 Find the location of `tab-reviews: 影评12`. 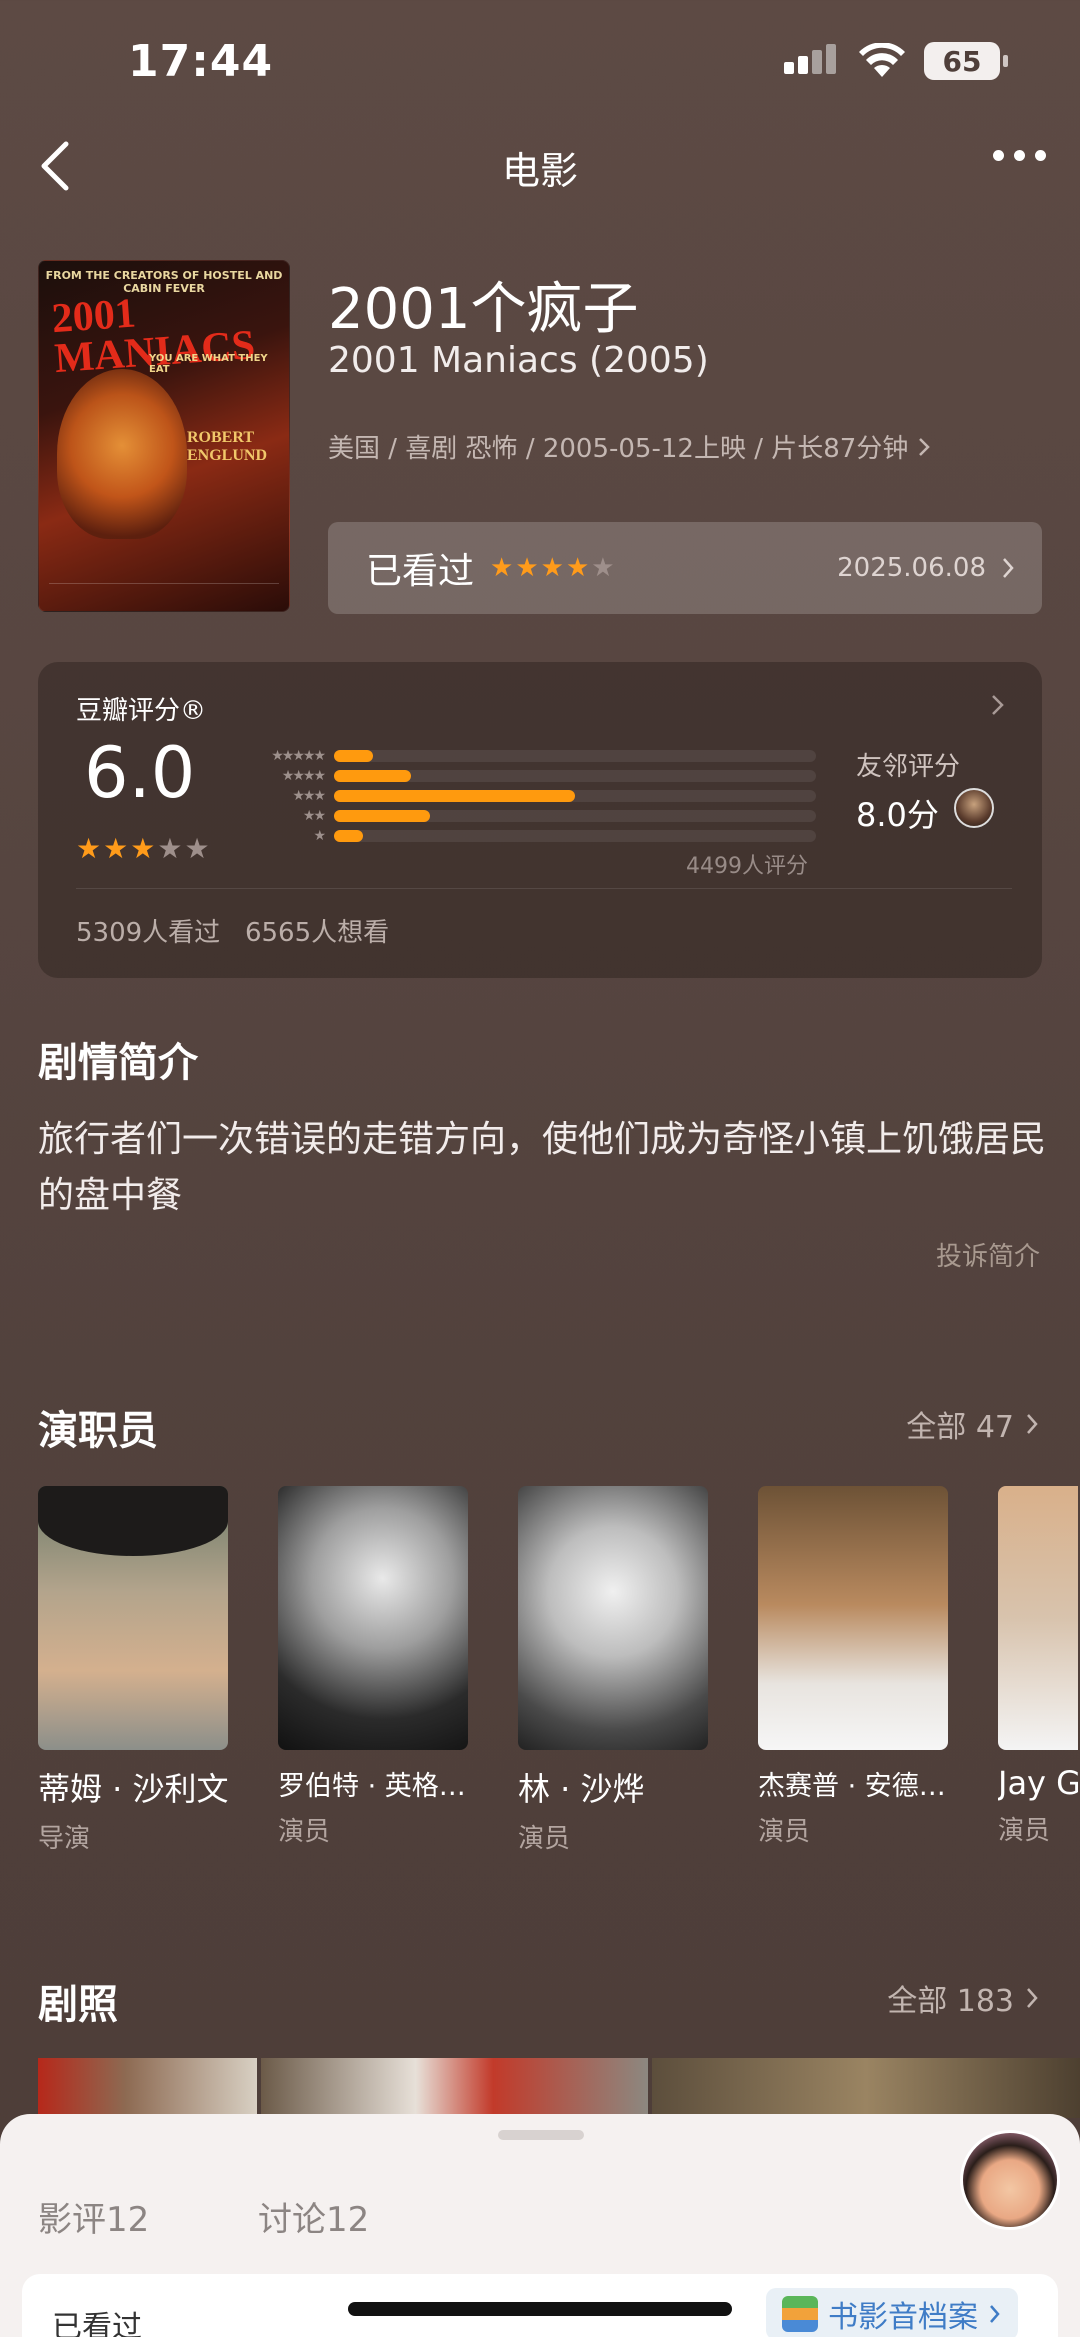

tab-reviews: 影评12 is located at coordinates (93, 2216).